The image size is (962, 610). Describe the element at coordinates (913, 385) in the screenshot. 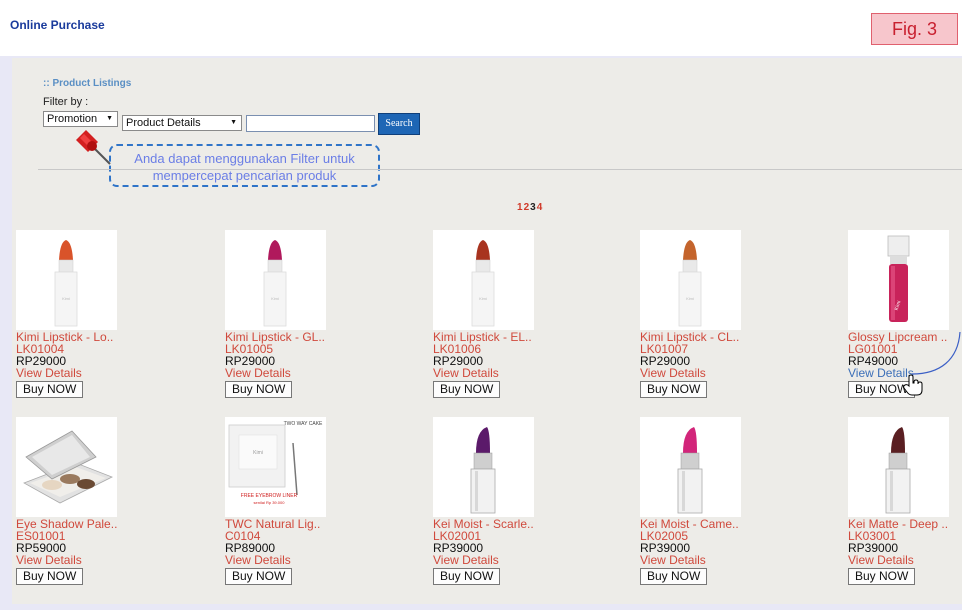

I see `hand-cursor-icon` at that location.